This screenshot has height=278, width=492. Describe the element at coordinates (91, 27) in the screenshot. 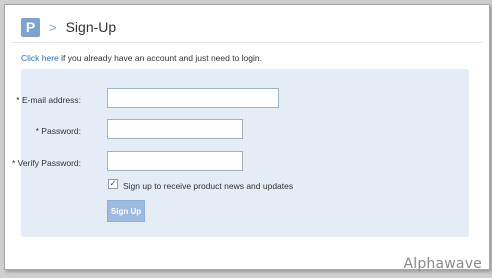

I see `page-title: Sign-Up` at that location.